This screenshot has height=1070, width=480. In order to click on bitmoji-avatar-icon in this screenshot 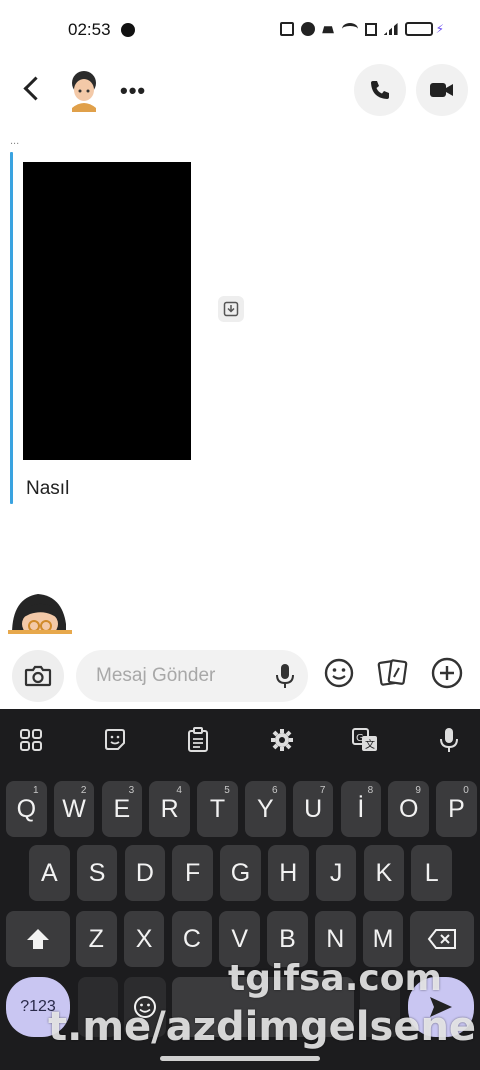, I will do `click(40, 616)`.